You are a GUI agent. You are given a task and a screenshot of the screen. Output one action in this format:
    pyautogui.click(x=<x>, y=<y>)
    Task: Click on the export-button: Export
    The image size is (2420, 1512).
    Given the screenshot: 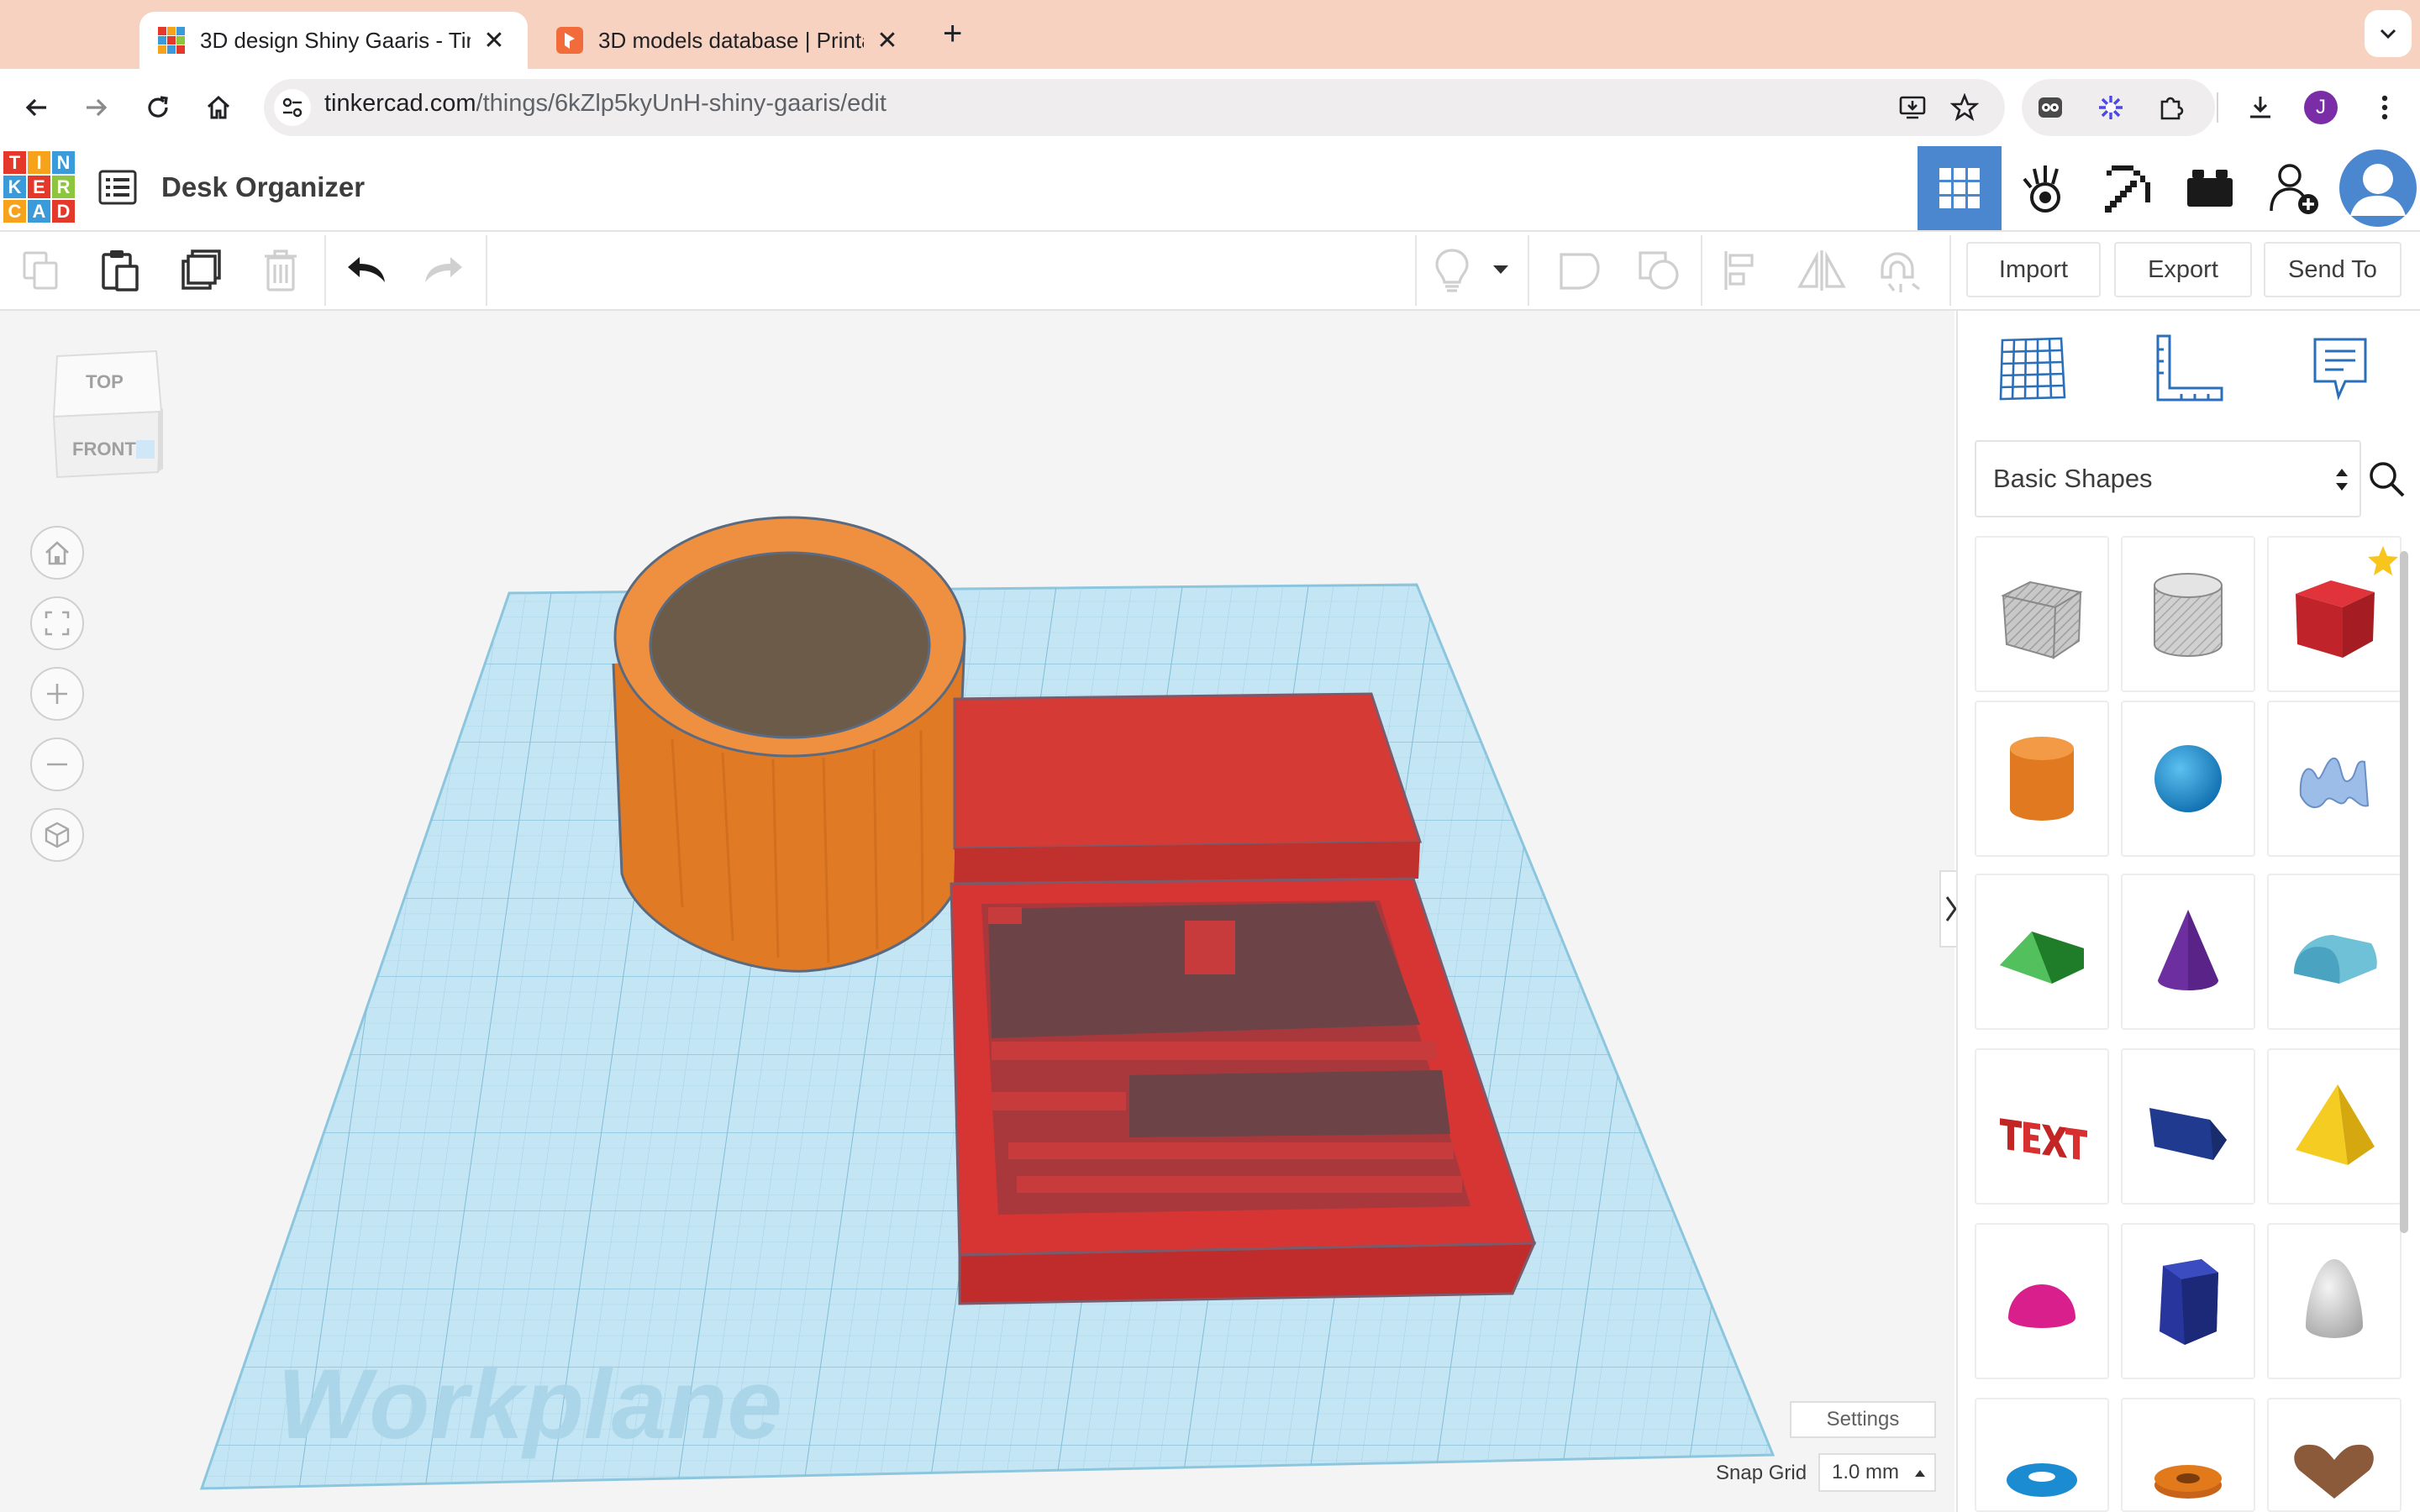 What is the action you would take?
    pyautogui.click(x=2183, y=269)
    